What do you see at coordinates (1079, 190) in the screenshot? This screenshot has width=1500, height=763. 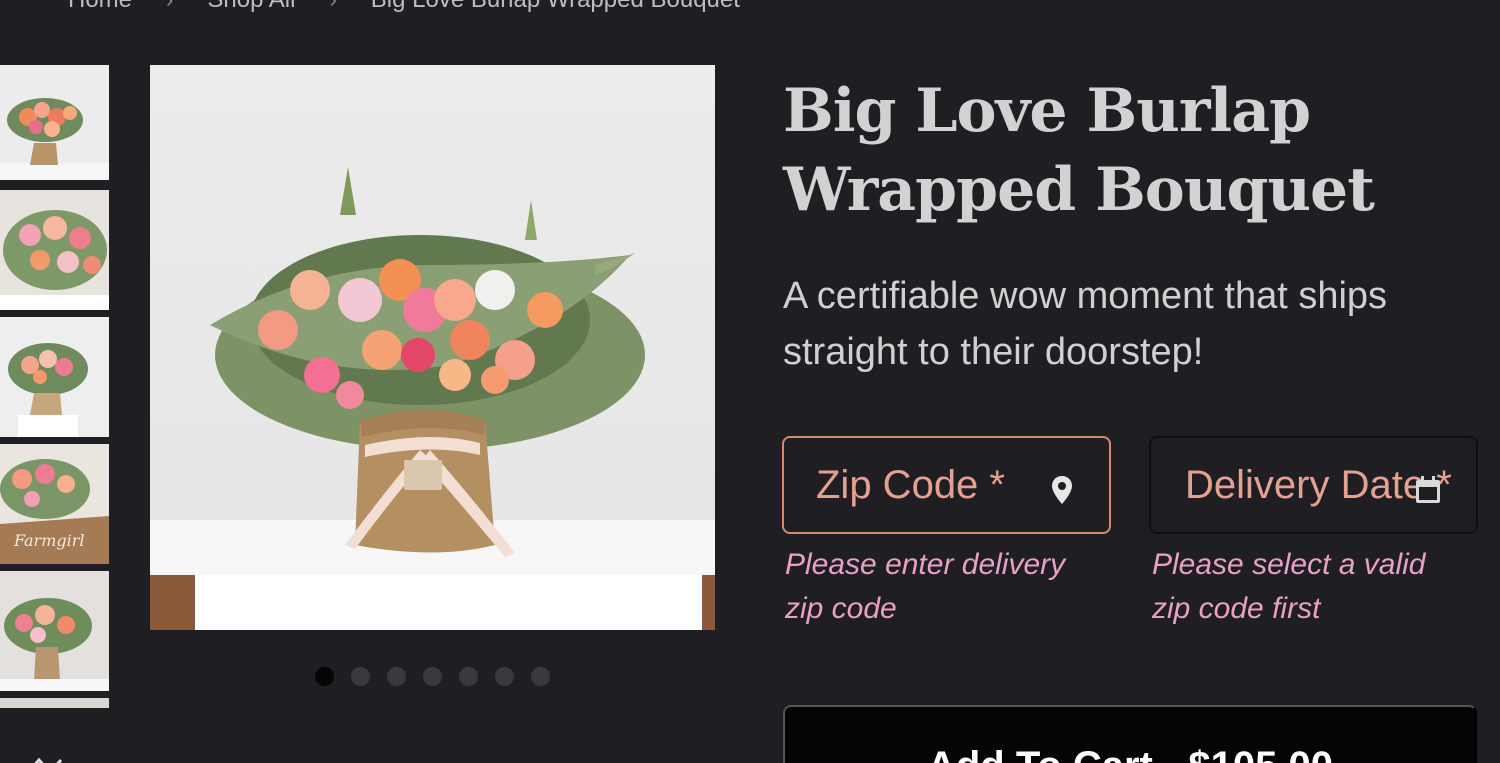 I see `product-title-line-2: Wrapped Bouquet` at bounding box center [1079, 190].